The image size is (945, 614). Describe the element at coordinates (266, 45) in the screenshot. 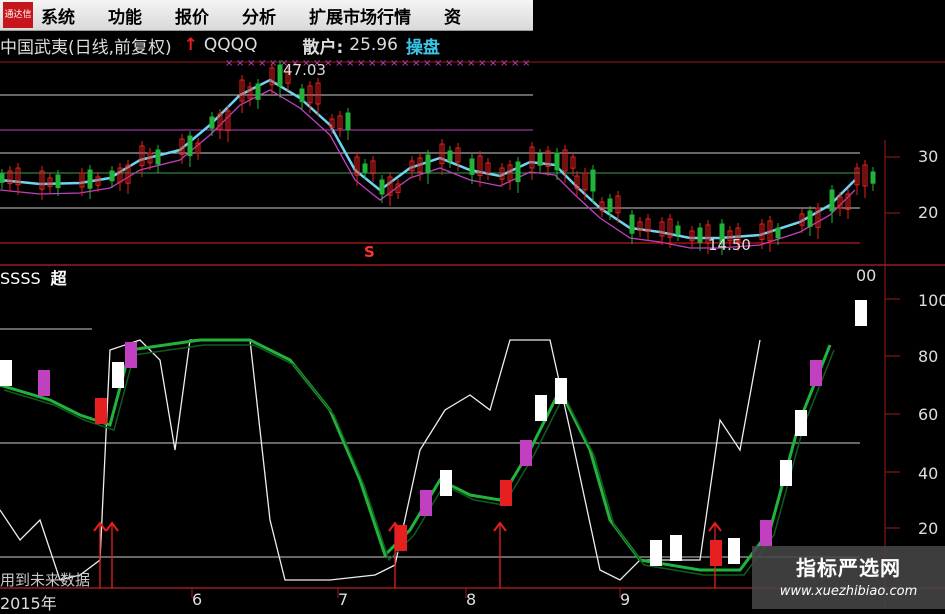

I see `stock-info-bar: 中国武夷(日线,前复权) ↑ QQQQ 散户: 25.96 操盘` at that location.